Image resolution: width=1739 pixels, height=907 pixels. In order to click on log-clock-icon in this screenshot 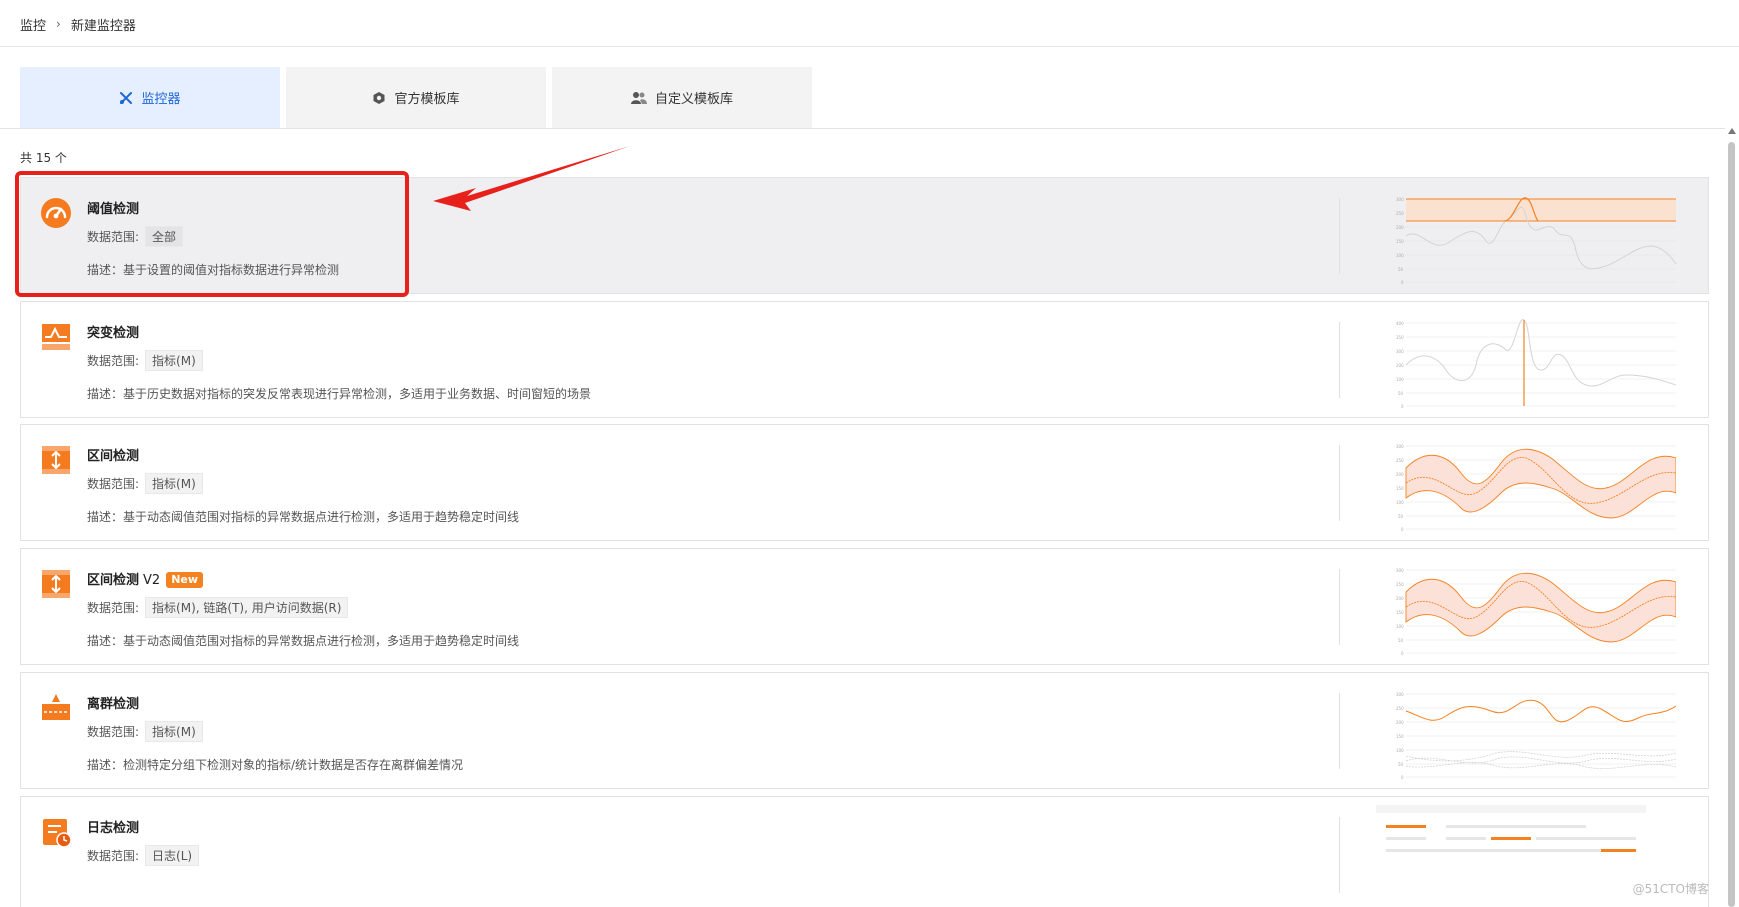, I will do `click(56, 832)`.